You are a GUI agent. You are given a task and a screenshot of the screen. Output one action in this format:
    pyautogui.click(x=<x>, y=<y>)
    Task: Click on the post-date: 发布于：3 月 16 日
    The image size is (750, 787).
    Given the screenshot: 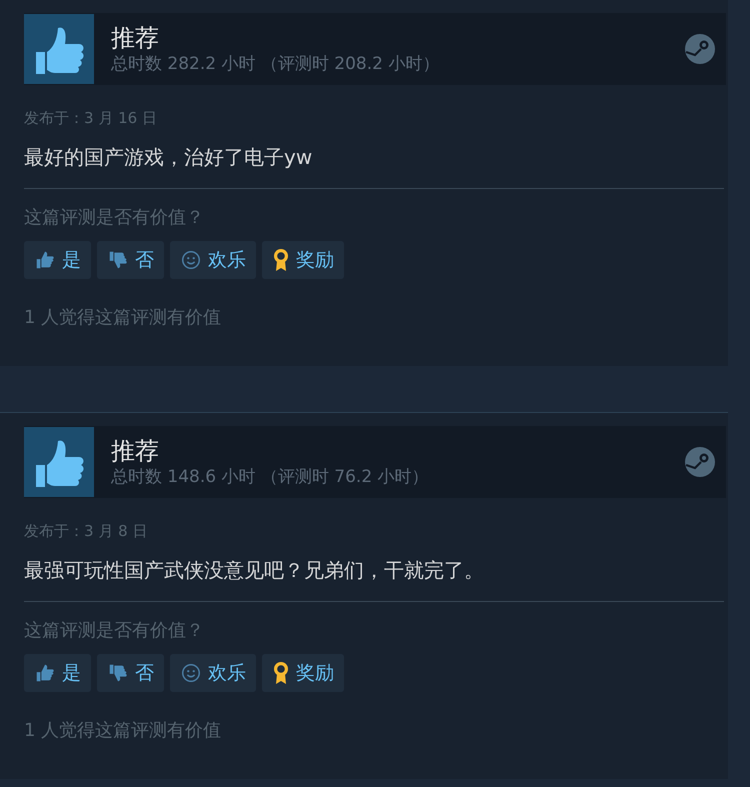 What is the action you would take?
    pyautogui.click(x=91, y=118)
    